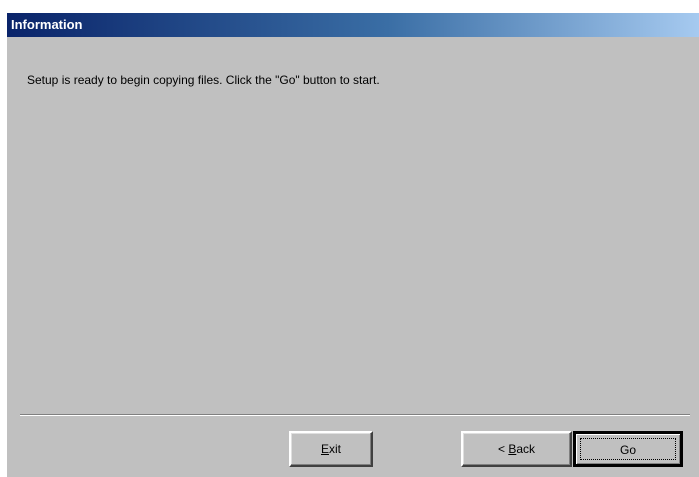  I want to click on back-button-label: < Back, so click(516, 449).